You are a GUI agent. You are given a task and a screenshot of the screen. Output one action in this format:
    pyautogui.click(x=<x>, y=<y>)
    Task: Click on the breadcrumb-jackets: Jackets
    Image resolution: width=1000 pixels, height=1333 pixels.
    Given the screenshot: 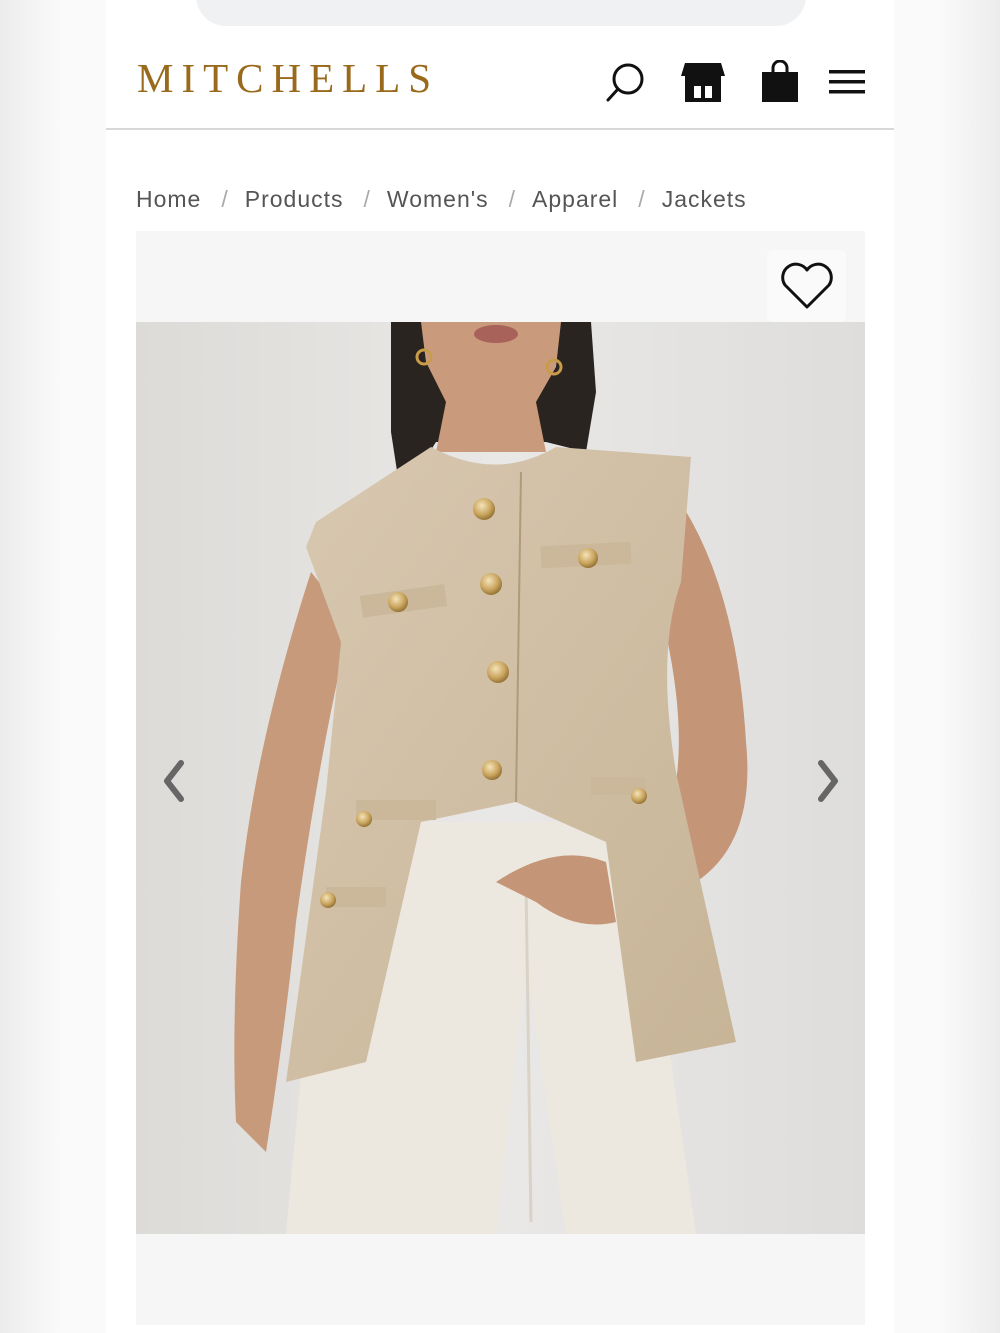 What is the action you would take?
    pyautogui.click(x=704, y=199)
    